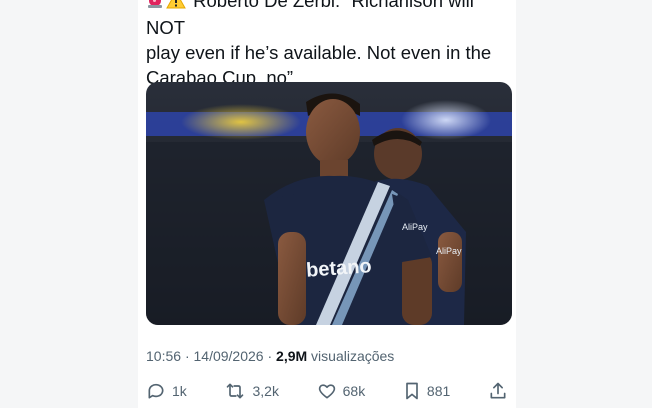 This screenshot has width=652, height=408. I want to click on siren-icon, so click(155, 7).